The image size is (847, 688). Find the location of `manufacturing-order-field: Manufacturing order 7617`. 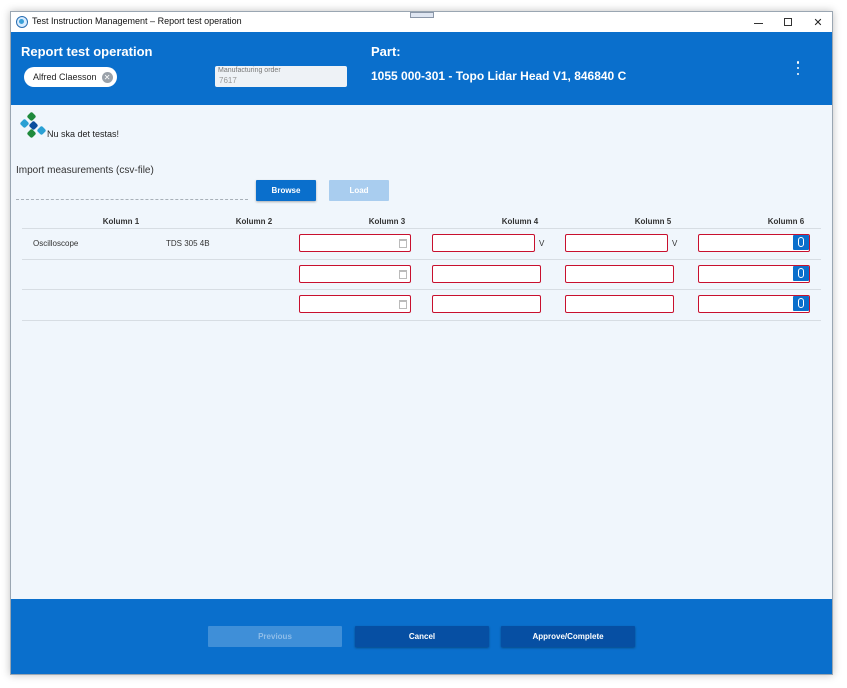

manufacturing-order-field: Manufacturing order 7617 is located at coordinates (281, 76).